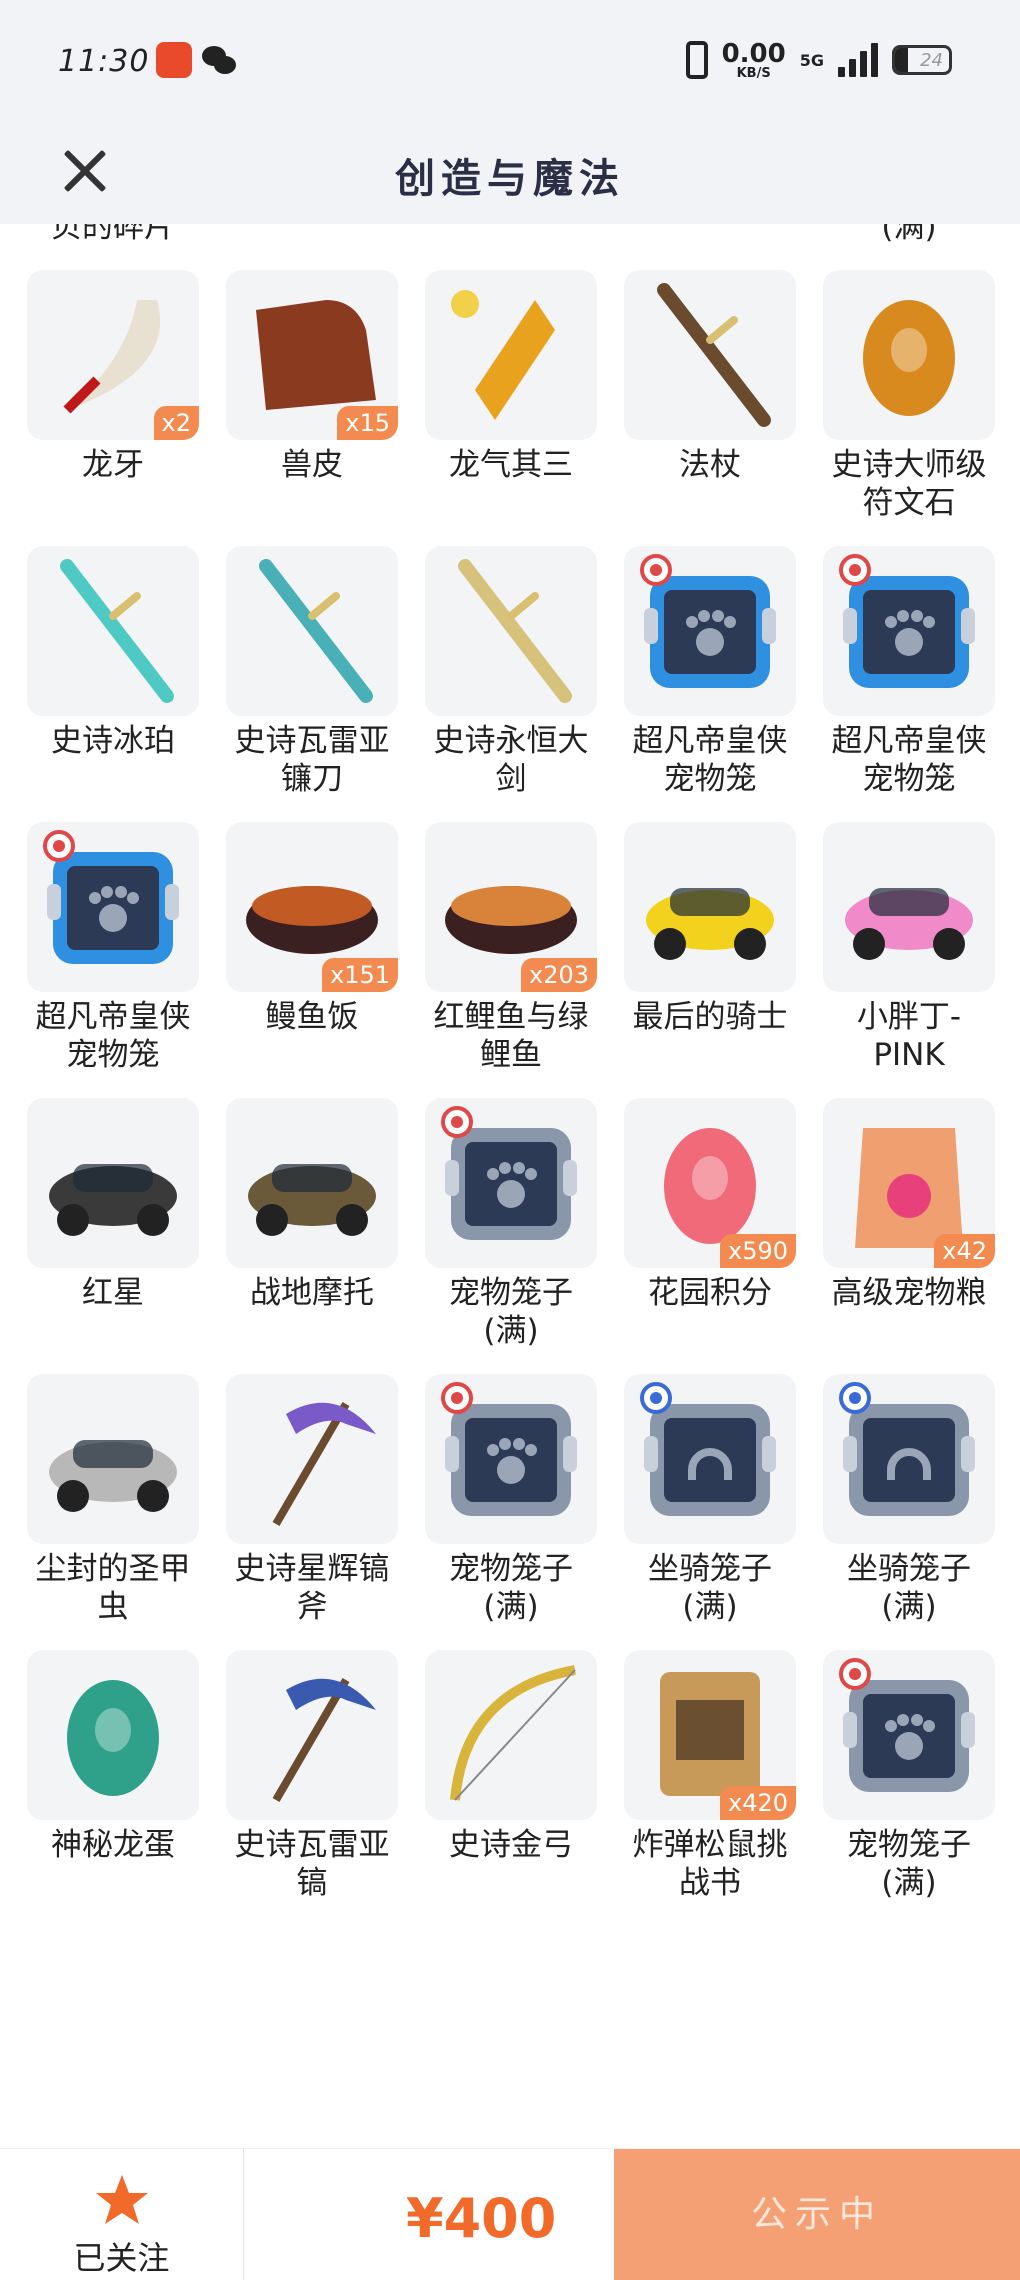  What do you see at coordinates (113, 1569) in the screenshot?
I see `item-name-line: 尘封的圣甲` at bounding box center [113, 1569].